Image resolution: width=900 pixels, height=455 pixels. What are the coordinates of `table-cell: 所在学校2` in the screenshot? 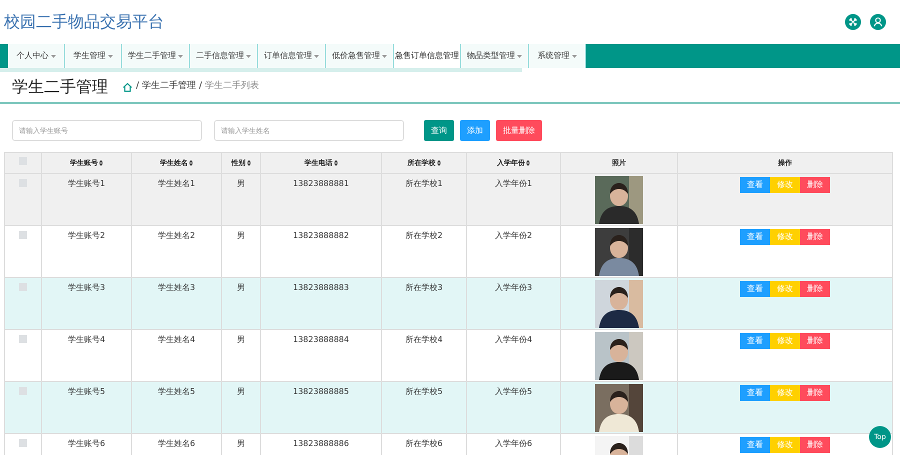 It's located at (424, 235).